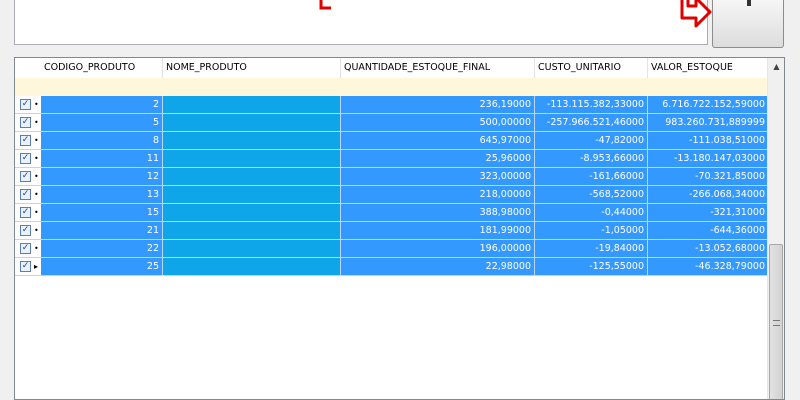  I want to click on cell-custo-unitario: -1,05000, so click(591, 230).